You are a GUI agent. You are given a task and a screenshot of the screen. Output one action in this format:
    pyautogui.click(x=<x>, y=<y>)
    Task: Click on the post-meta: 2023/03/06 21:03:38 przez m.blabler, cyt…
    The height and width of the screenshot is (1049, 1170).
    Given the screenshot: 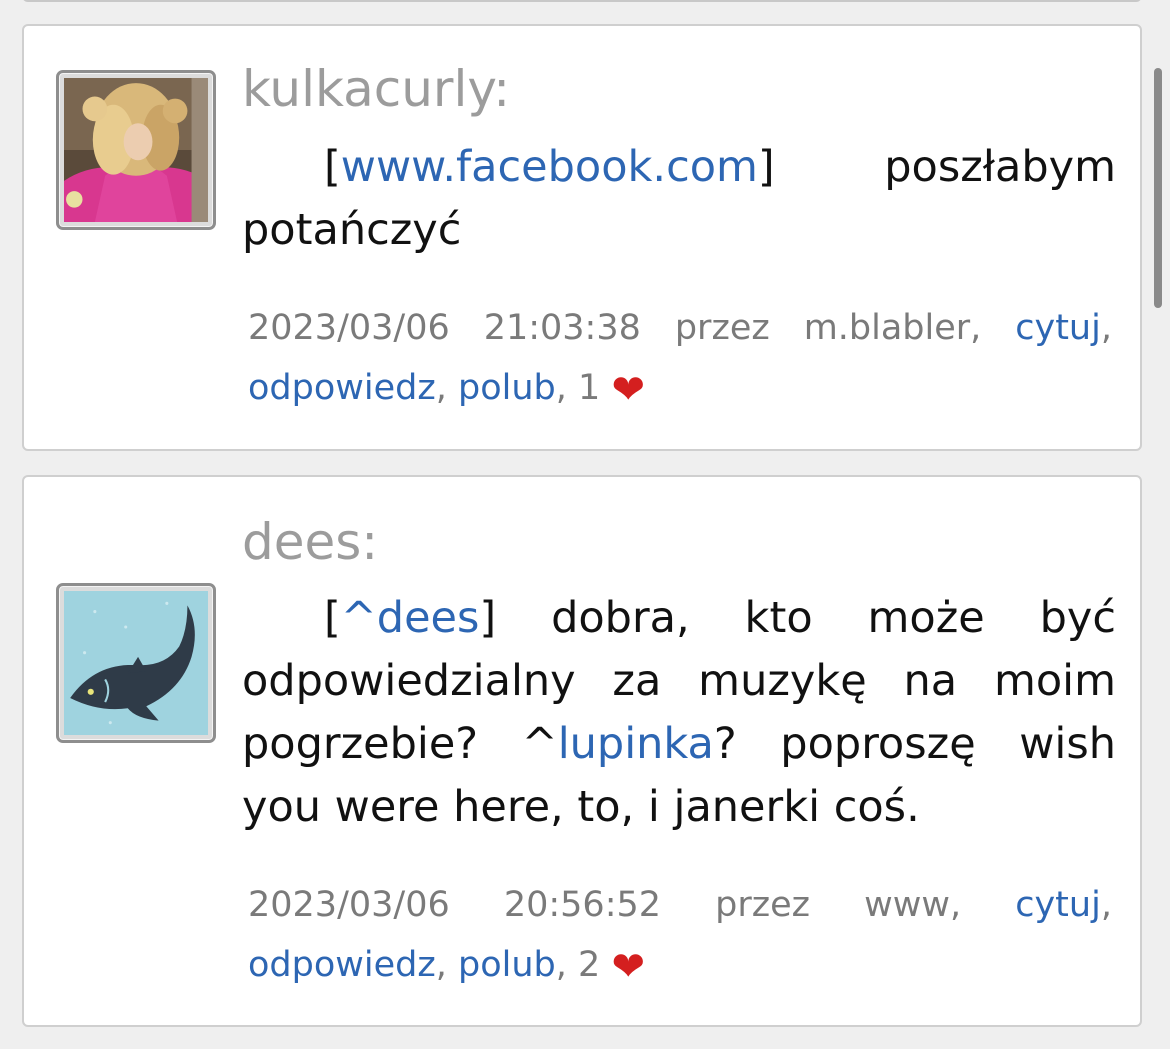 What is the action you would take?
    pyautogui.click(x=680, y=360)
    